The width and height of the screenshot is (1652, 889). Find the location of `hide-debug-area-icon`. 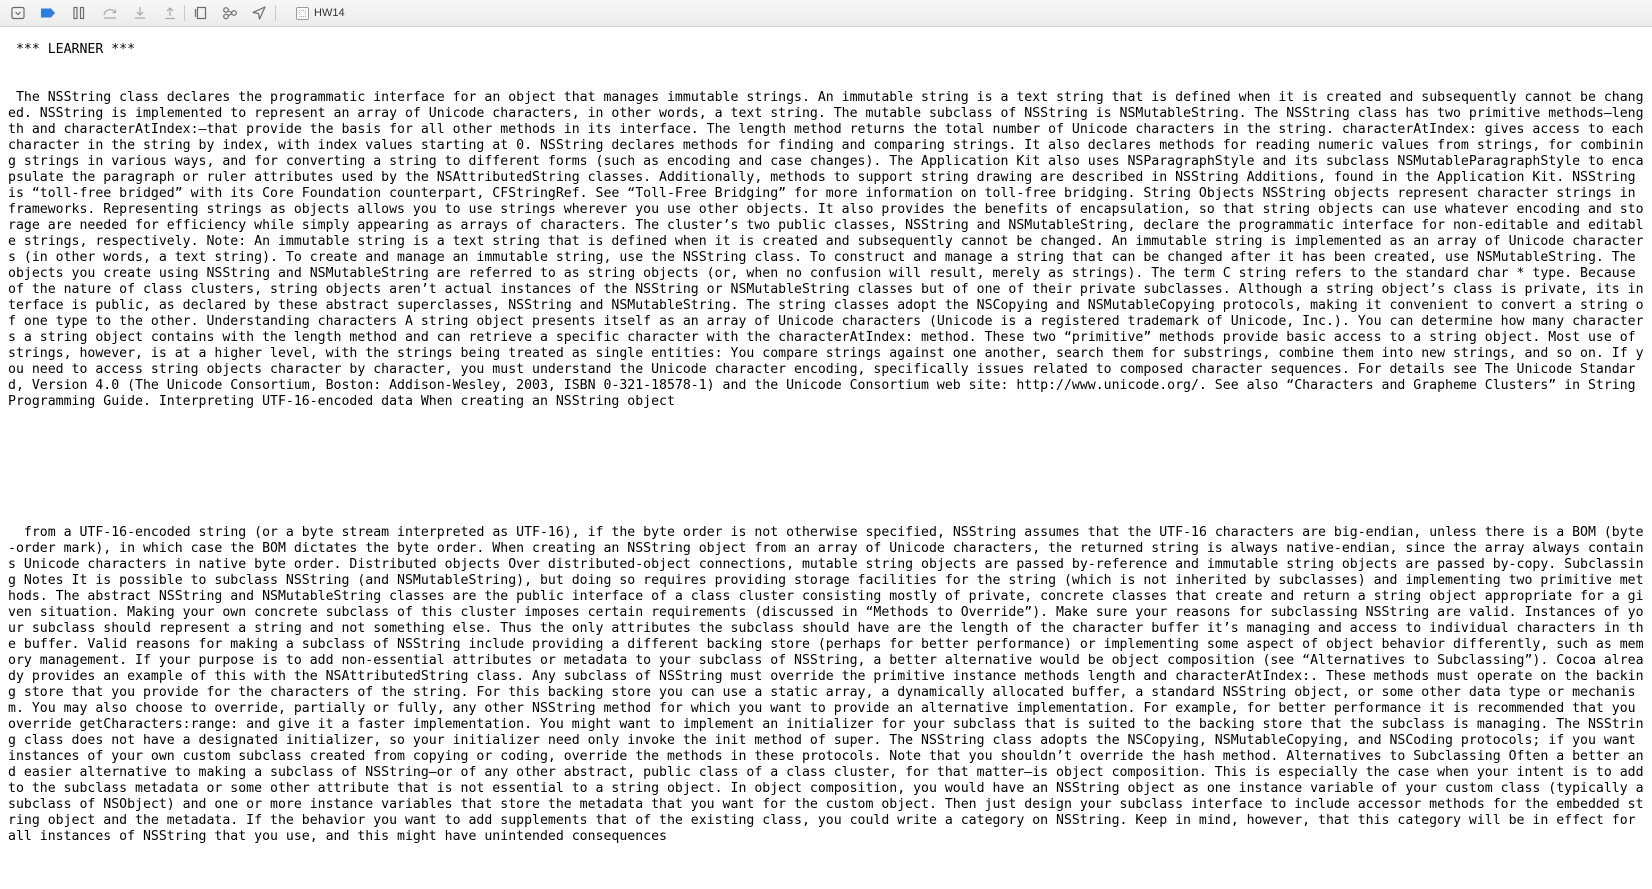

hide-debug-area-icon is located at coordinates (18, 13).